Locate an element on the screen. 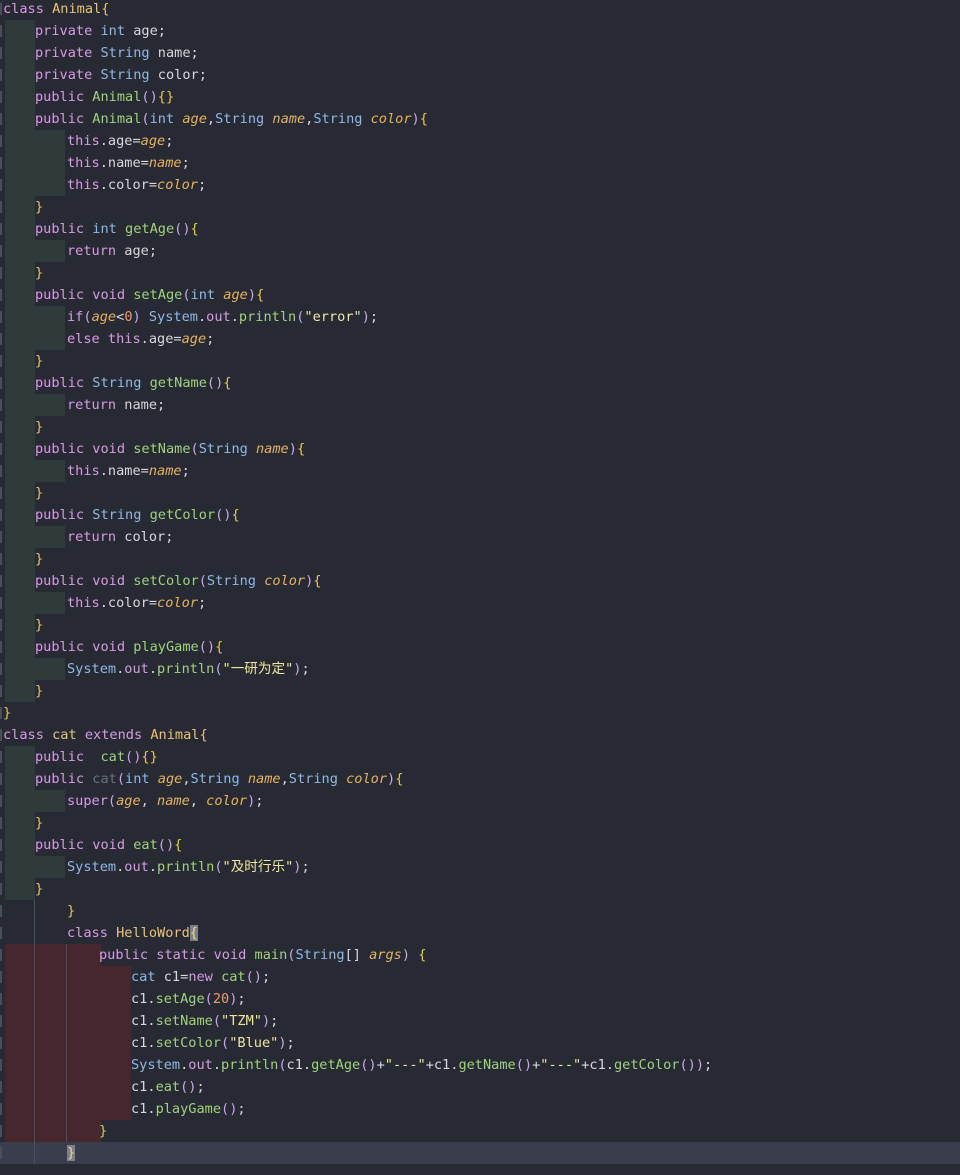 This screenshot has width=960, height=1175. code-line: this.age=age; is located at coordinates (480, 141).